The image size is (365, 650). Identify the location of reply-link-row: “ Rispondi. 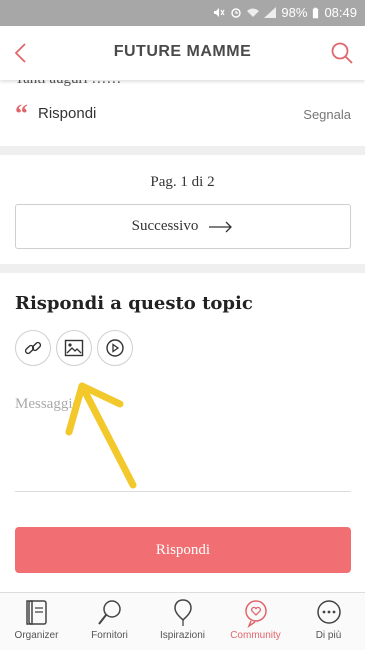
(55, 113).